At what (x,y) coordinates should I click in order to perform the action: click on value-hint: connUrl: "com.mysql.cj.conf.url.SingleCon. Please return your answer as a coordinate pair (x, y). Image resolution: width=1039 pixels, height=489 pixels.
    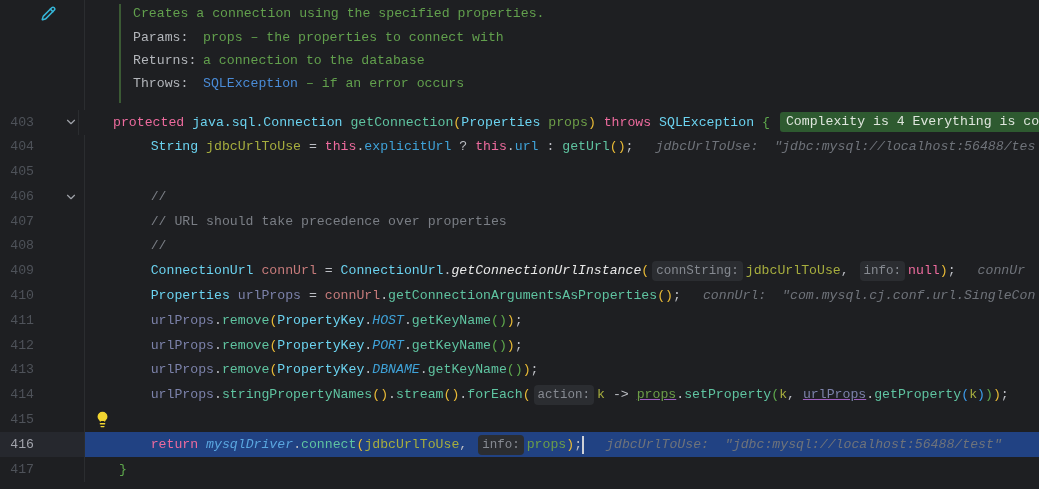
    Looking at the image, I should click on (869, 296).